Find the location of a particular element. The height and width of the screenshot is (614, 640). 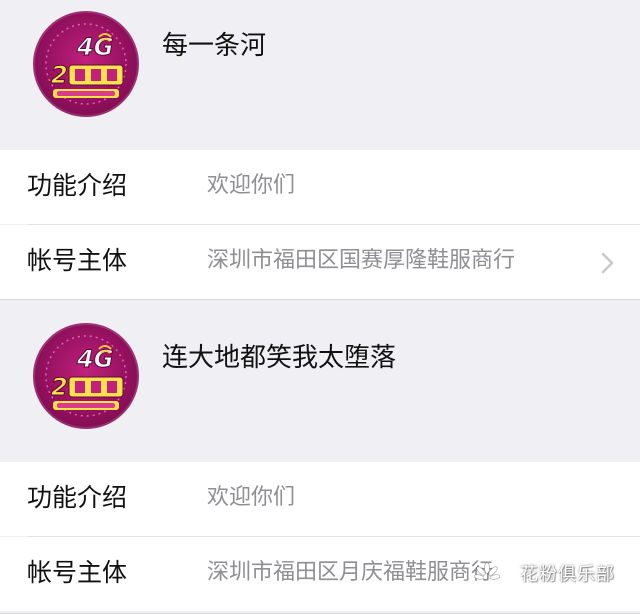

huawei-flower-icon is located at coordinates (487, 571).